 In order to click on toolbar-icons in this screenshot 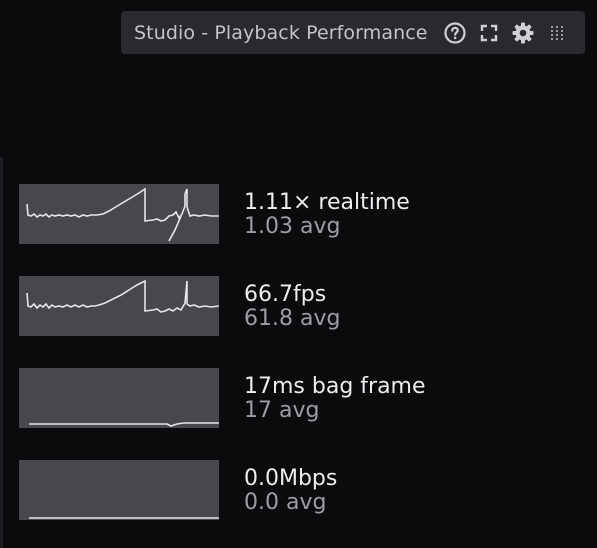, I will do `click(510, 33)`.